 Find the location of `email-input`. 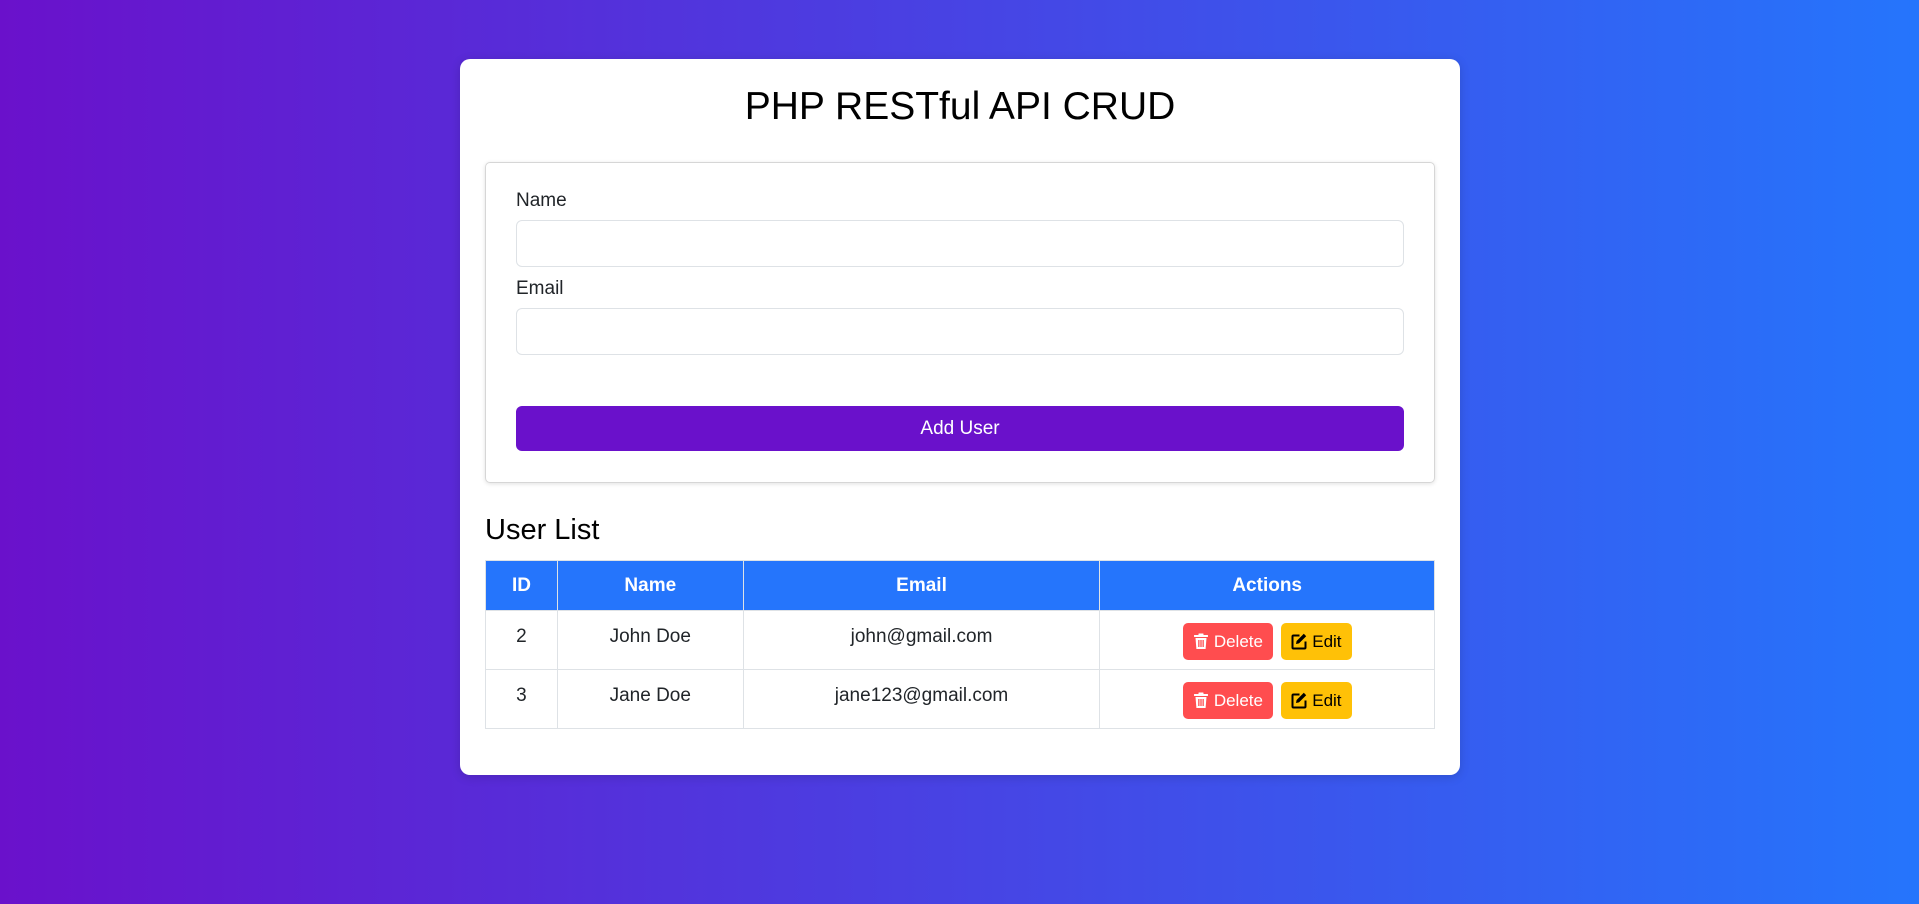

email-input is located at coordinates (960, 331).